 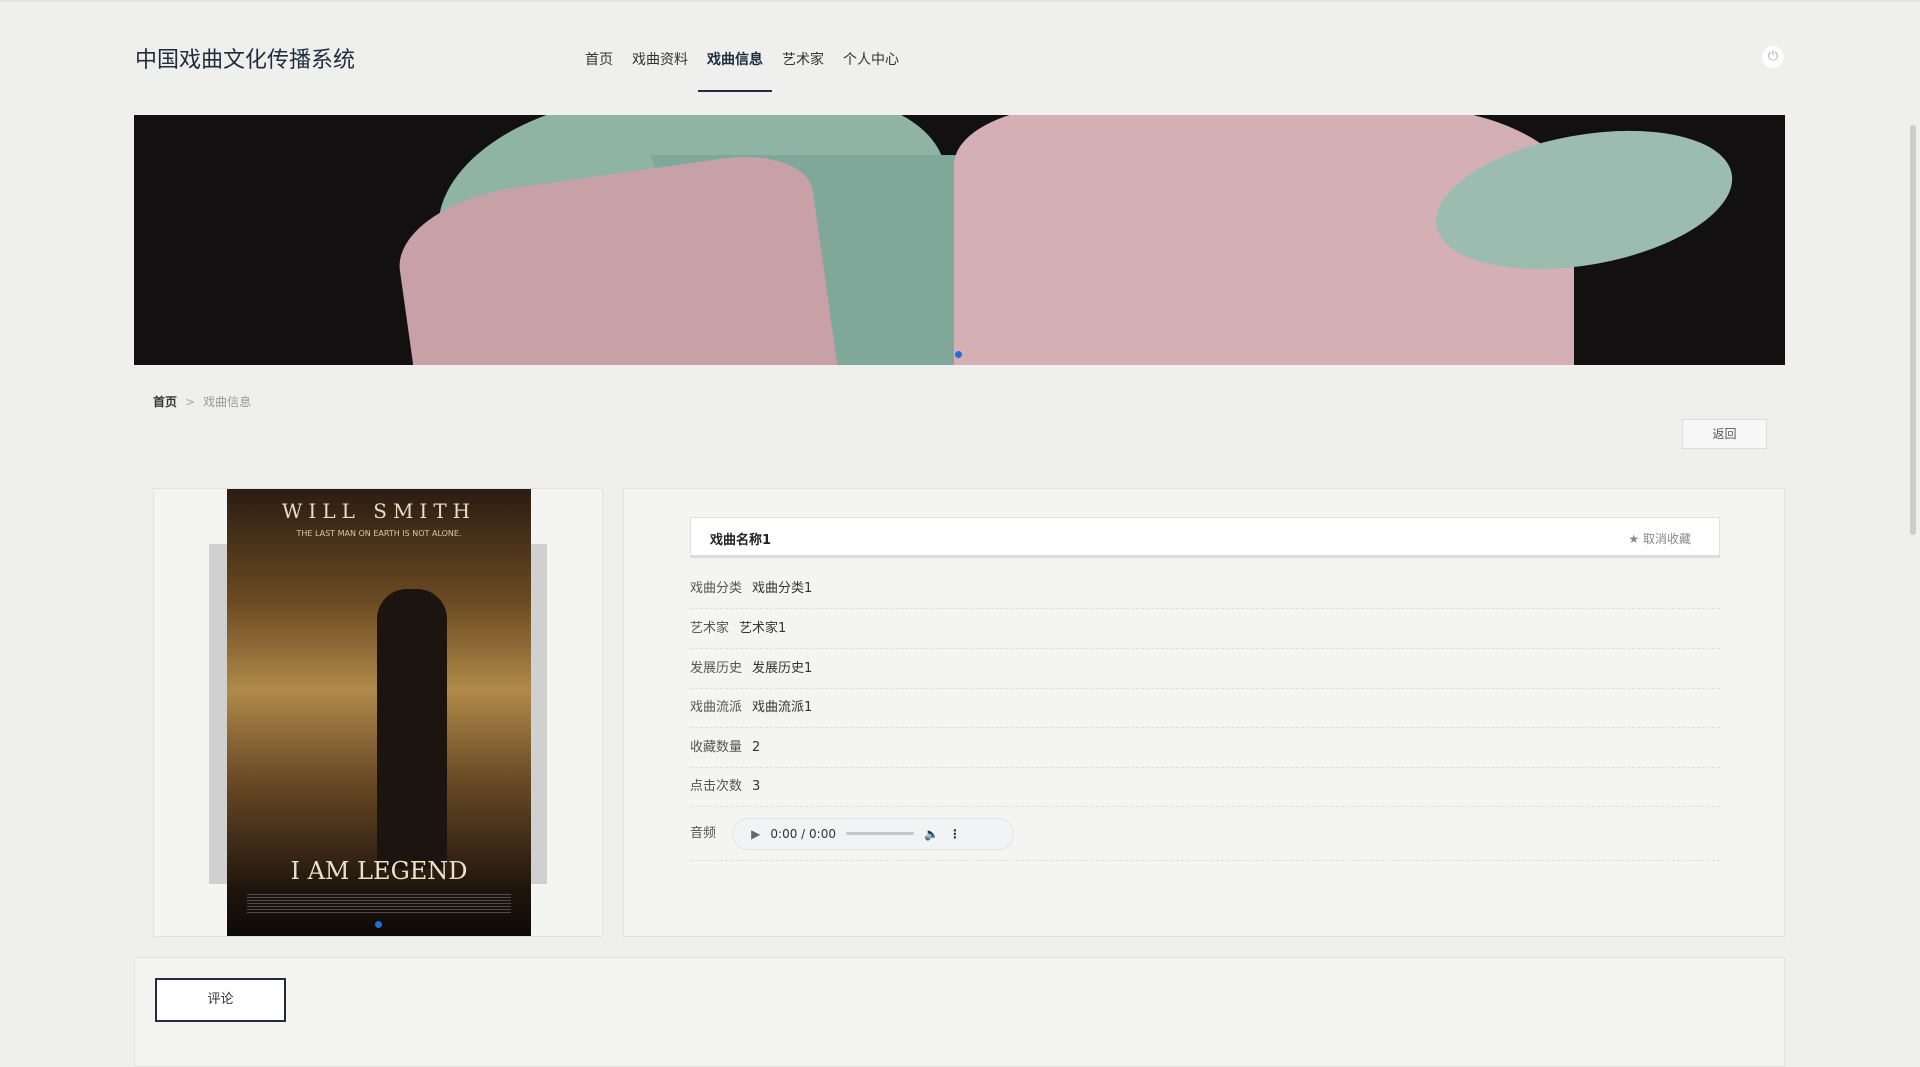 What do you see at coordinates (379, 511) in the screenshot?
I see `poster-top-text: WILL SMITH` at bounding box center [379, 511].